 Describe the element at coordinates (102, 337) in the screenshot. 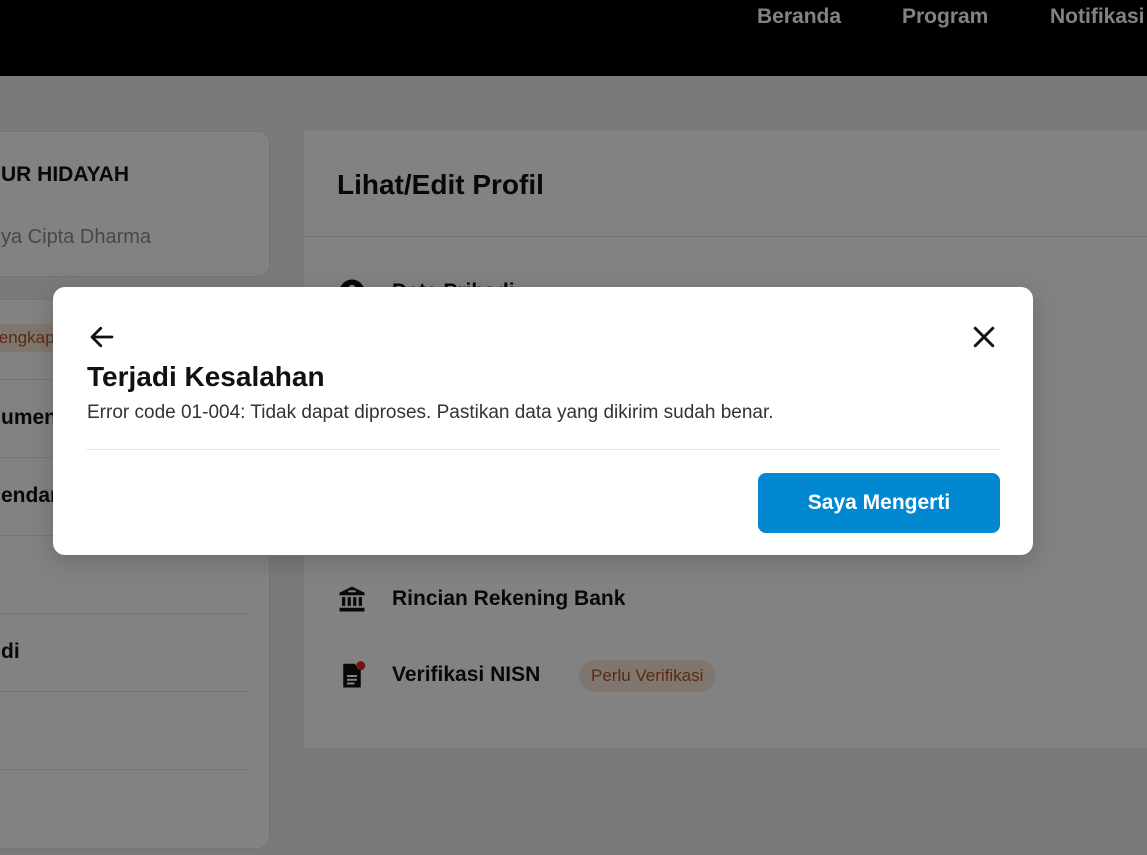

I see `arrow-left-icon` at that location.